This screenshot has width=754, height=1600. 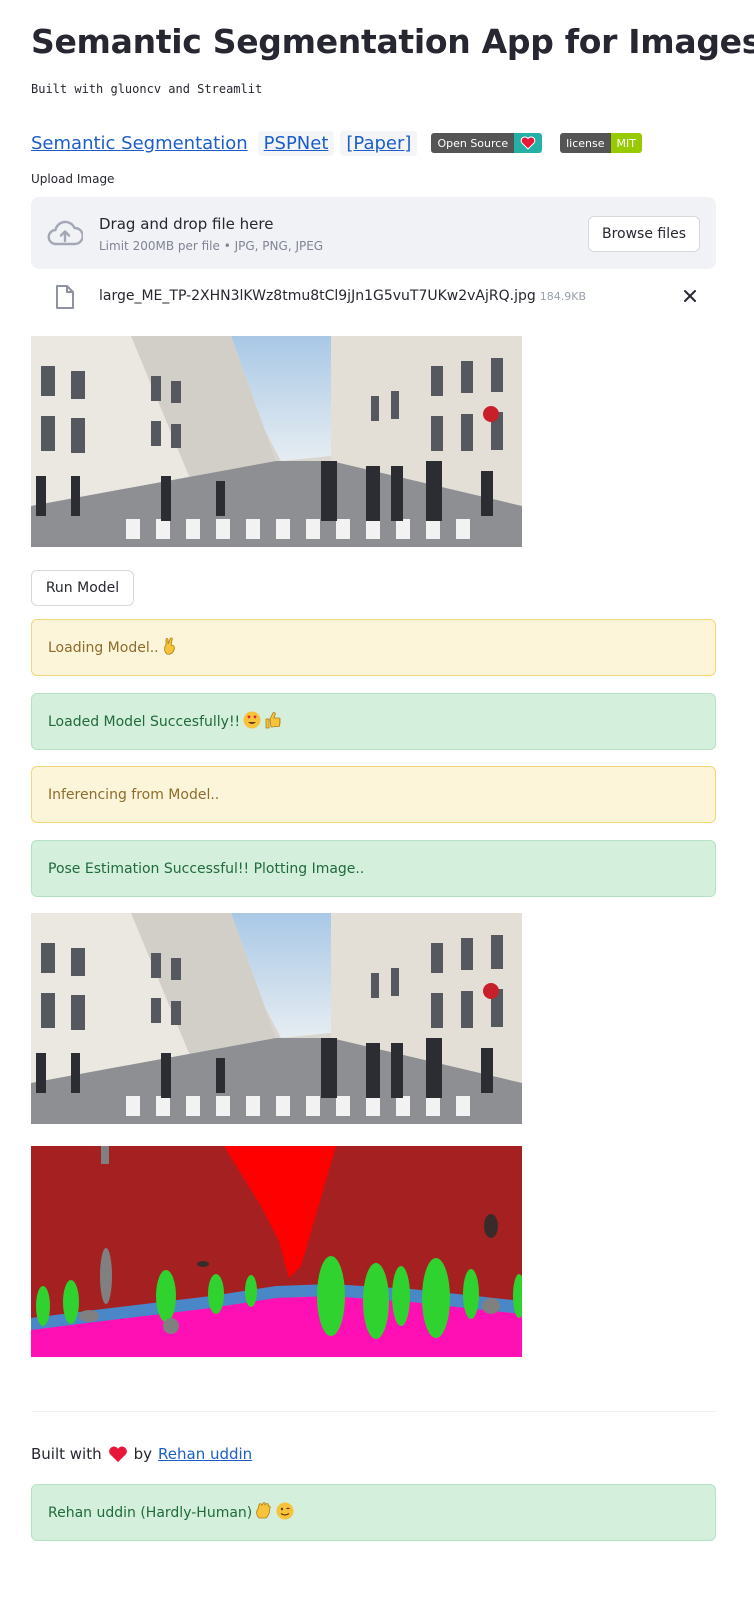 I want to click on browse-files-button: Browse files, so click(x=644, y=234).